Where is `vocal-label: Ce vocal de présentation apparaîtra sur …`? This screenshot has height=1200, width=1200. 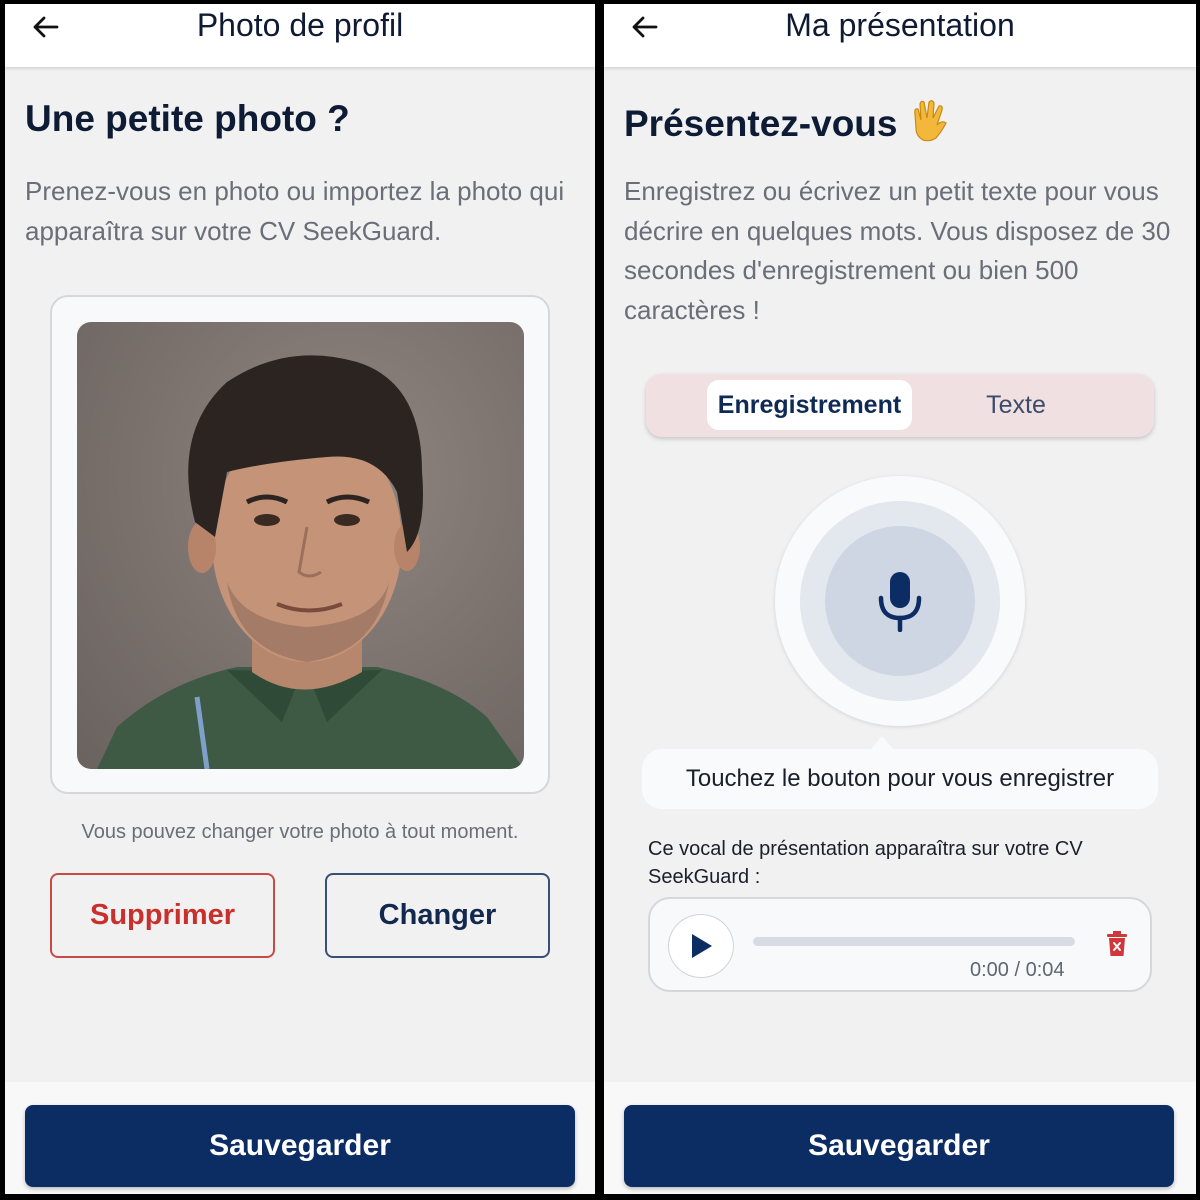
vocal-label: Ce vocal de présentation apparaîtra sur … is located at coordinates (865, 863).